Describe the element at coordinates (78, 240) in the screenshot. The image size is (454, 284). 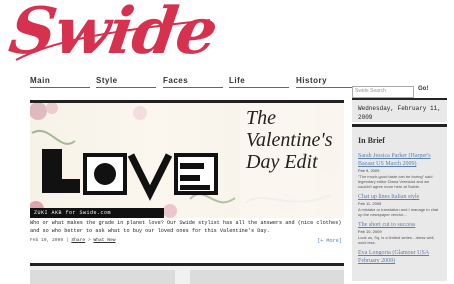
I see `share-link: Share` at that location.